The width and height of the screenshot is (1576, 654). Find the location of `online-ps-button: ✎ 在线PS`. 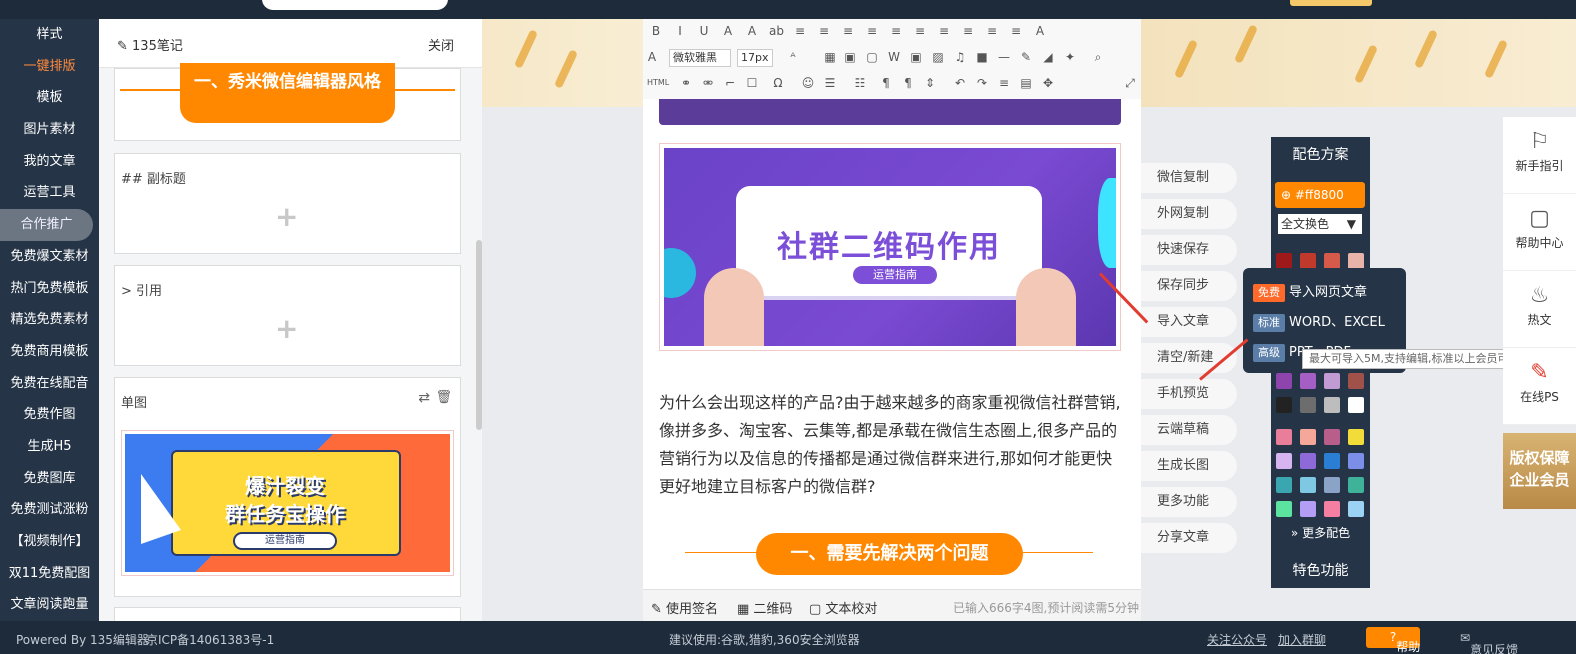

online-ps-button: ✎ 在线PS is located at coordinates (1539, 386).